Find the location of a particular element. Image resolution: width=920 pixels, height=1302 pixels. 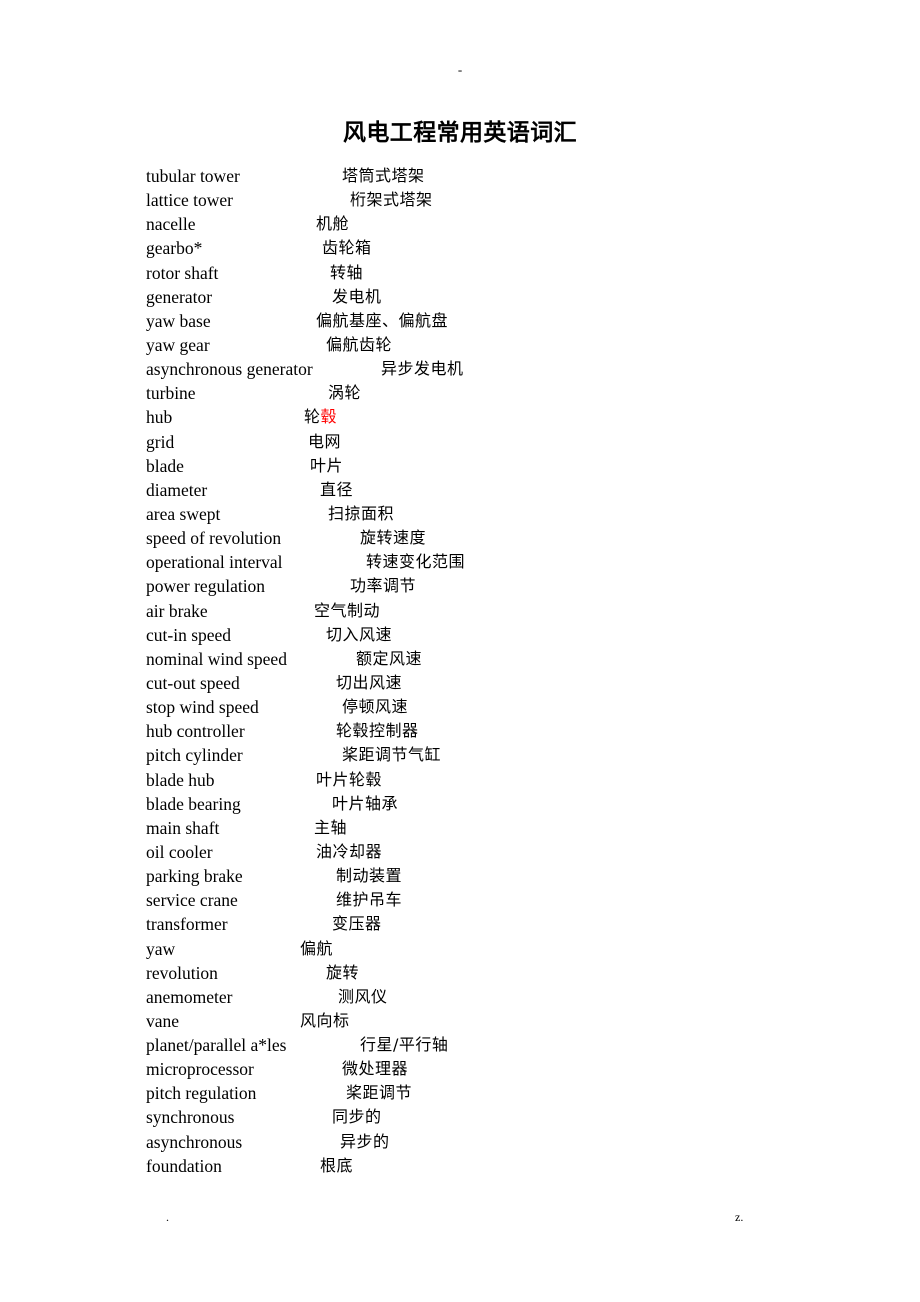

glossary-row: yaw gear 偏航齿轮 is located at coordinates (496, 345).